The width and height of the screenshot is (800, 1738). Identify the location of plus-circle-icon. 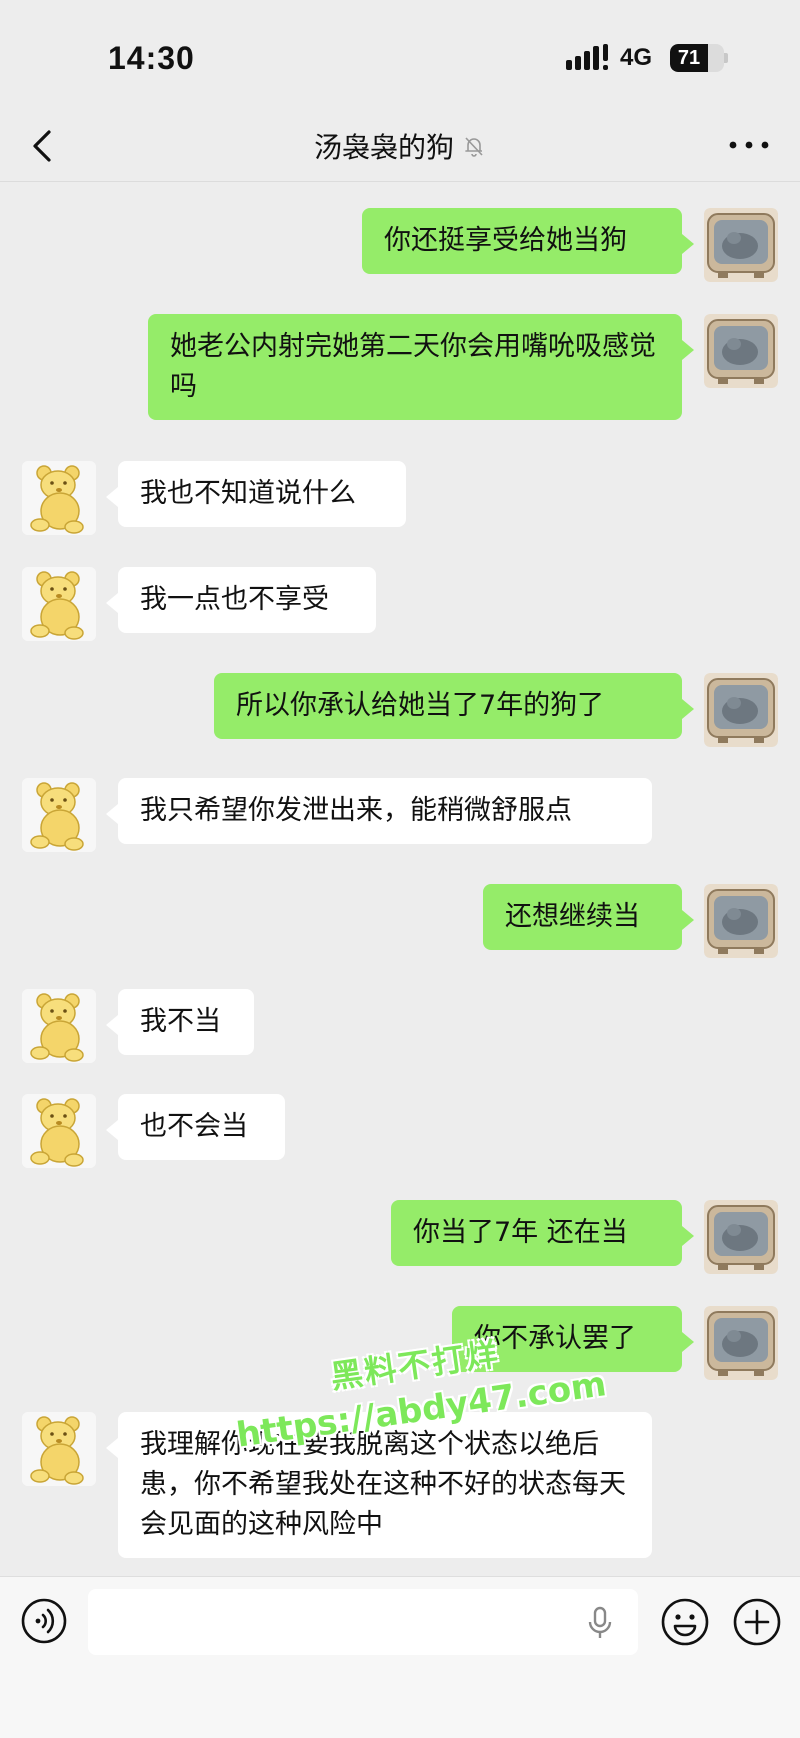
(757, 1622).